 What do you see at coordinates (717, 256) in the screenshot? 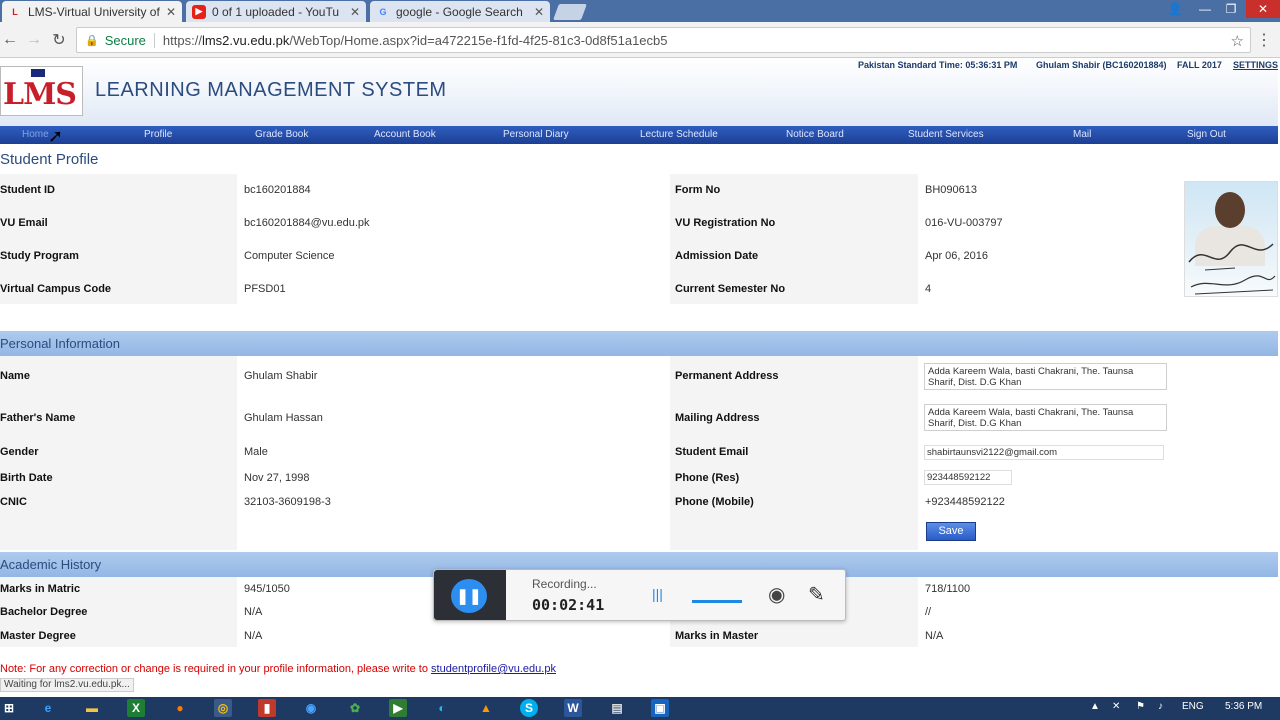
I see `admission-date-label: Admission Date` at bounding box center [717, 256].